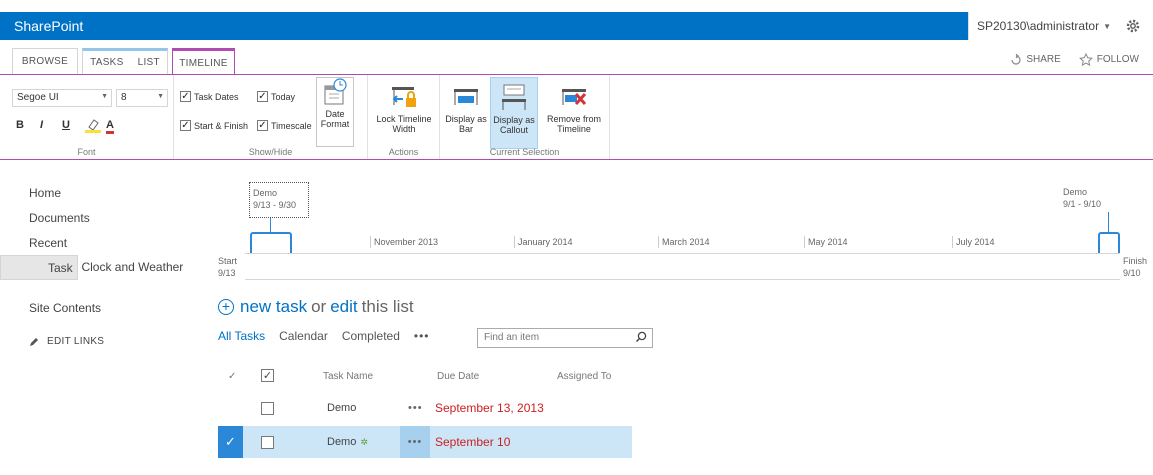 The image size is (1153, 475). What do you see at coordinates (1085, 59) in the screenshot?
I see `star-icon` at bounding box center [1085, 59].